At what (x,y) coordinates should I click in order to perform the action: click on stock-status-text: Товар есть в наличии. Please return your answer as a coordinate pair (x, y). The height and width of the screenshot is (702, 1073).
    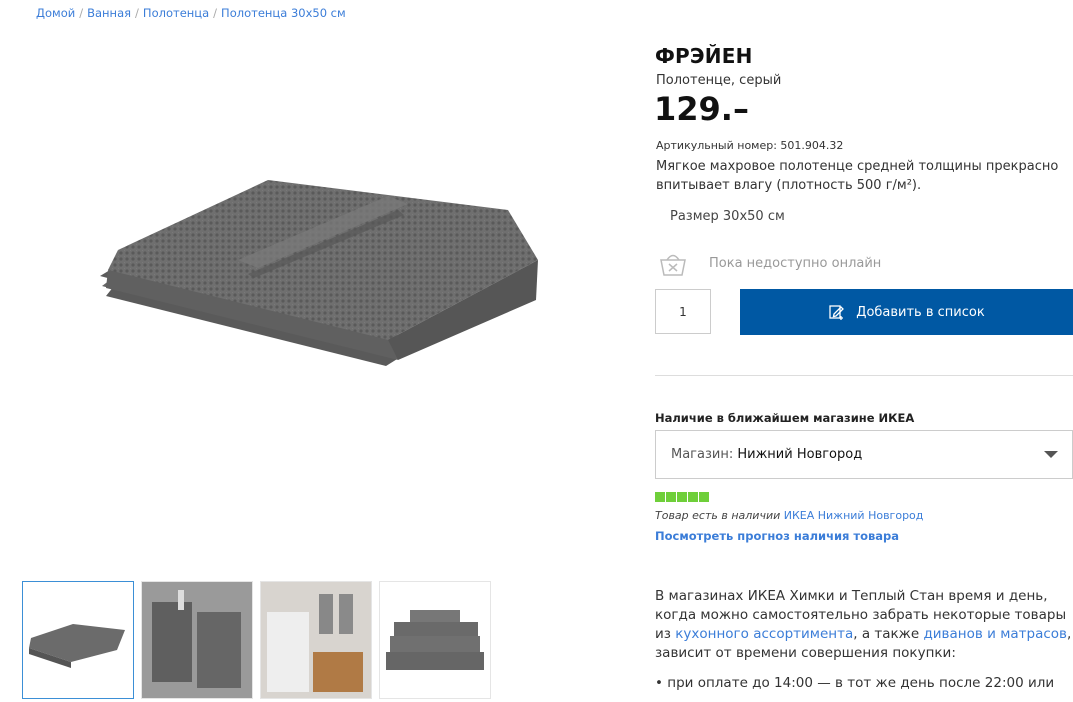
    Looking at the image, I should click on (718, 515).